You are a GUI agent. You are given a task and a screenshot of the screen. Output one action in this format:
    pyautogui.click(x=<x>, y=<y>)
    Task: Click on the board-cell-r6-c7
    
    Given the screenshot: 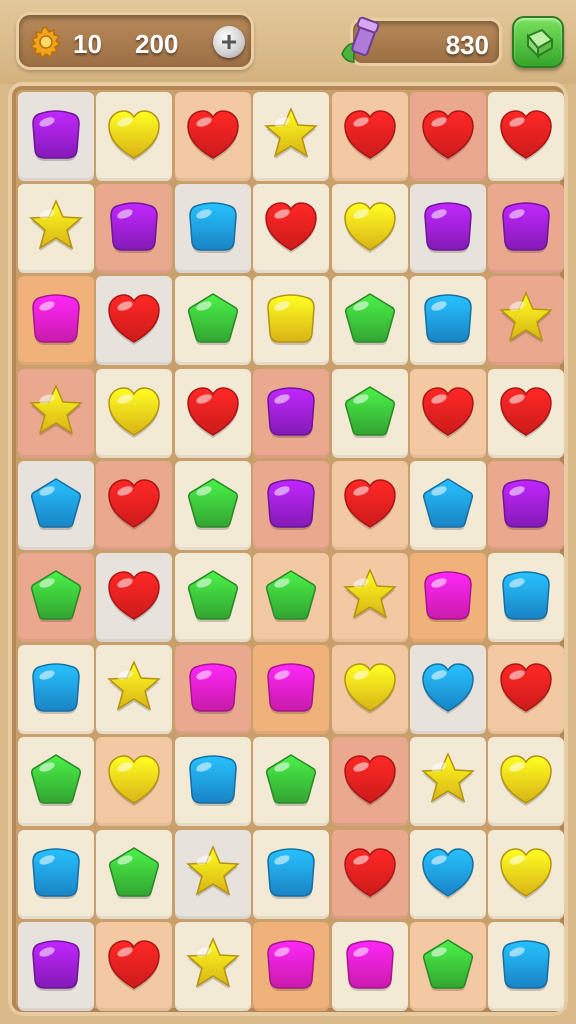 What is the action you would take?
    pyautogui.click(x=526, y=597)
    